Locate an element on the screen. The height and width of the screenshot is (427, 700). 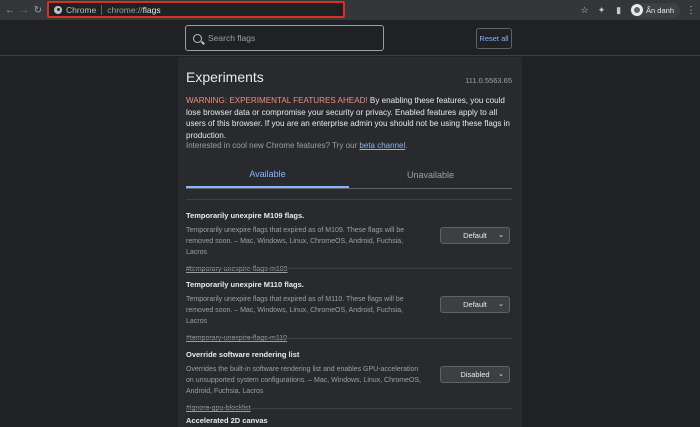
tab-unavailable: Unavailable is located at coordinates (430, 174).